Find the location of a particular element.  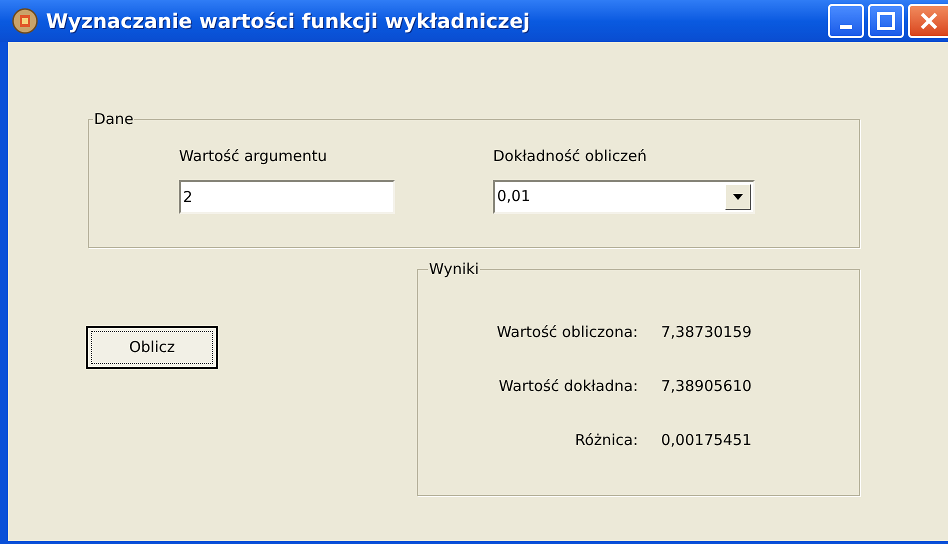

minimize-button is located at coordinates (846, 21).